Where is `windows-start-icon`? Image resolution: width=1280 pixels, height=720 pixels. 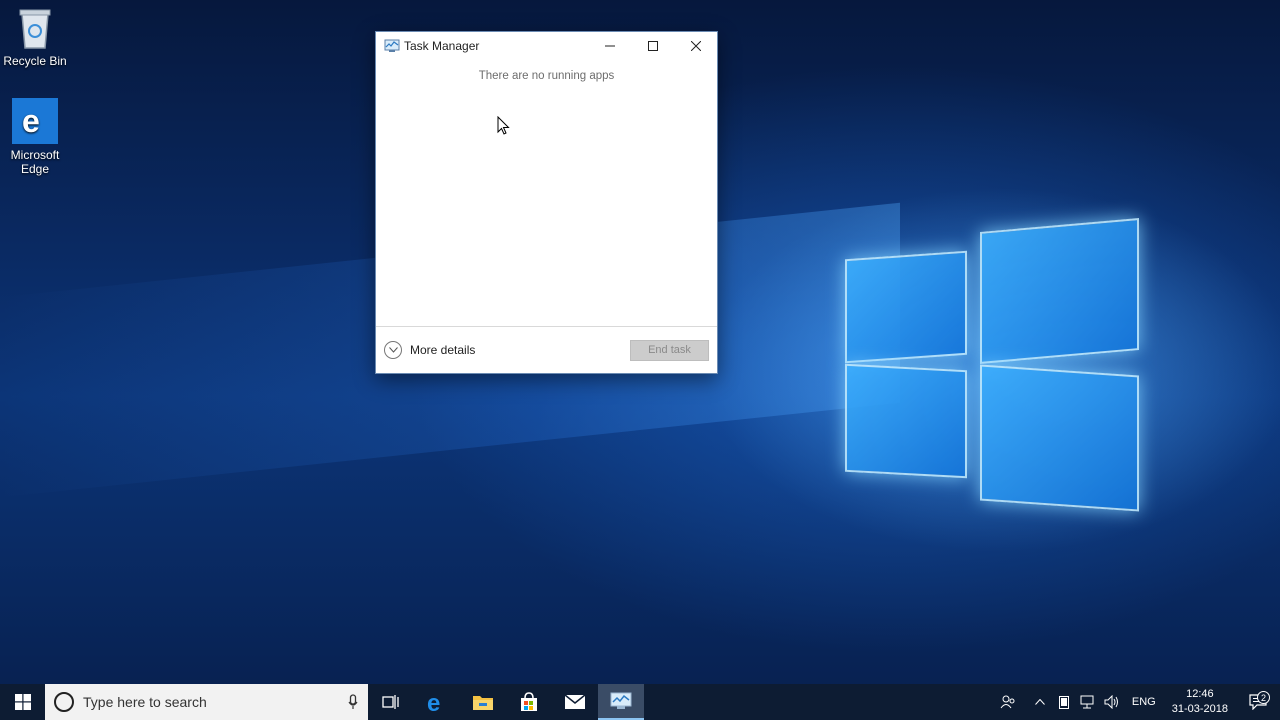
windows-start-icon is located at coordinates (22, 702).